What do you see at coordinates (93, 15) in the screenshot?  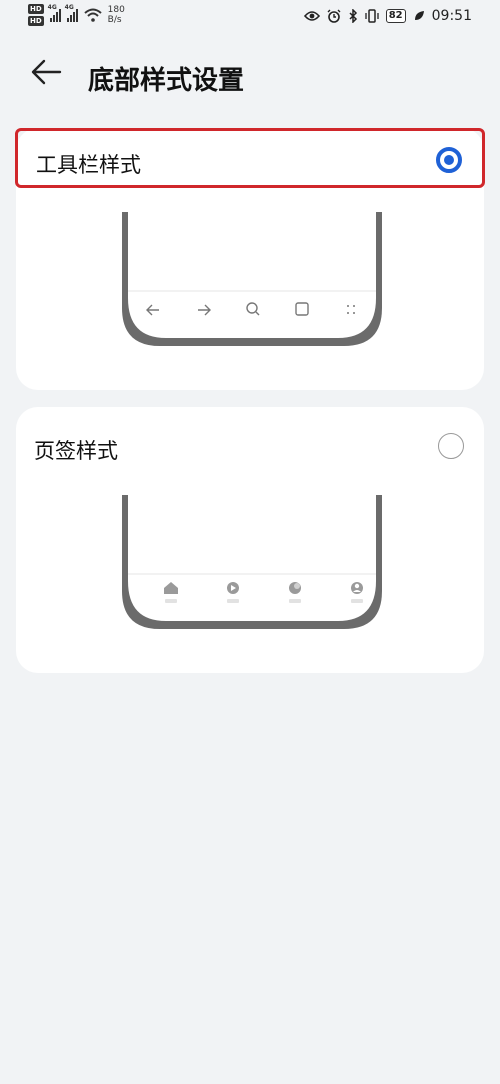 I see `wifi-icon` at bounding box center [93, 15].